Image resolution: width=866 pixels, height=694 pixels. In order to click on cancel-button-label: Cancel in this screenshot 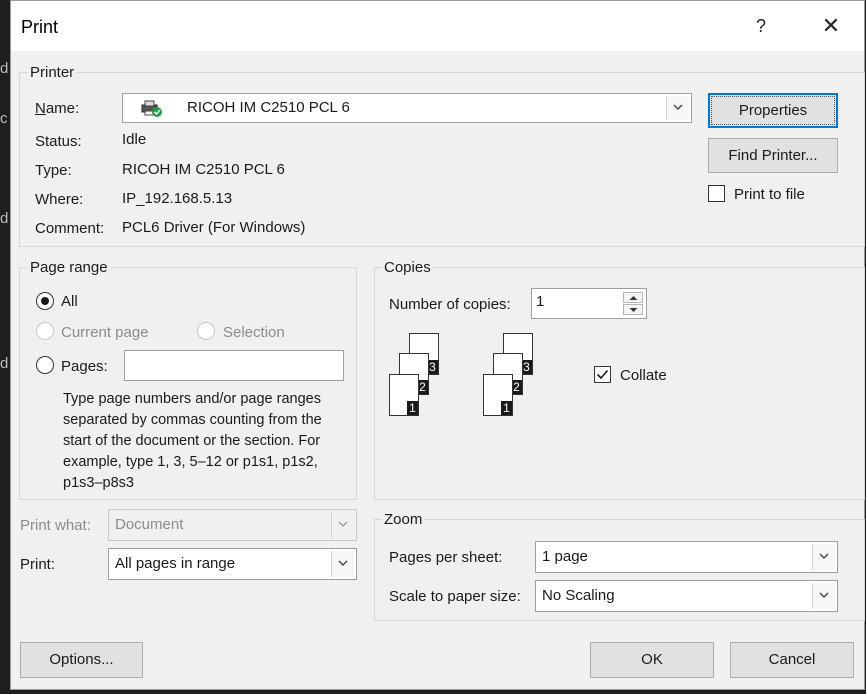, I will do `click(792, 659)`.